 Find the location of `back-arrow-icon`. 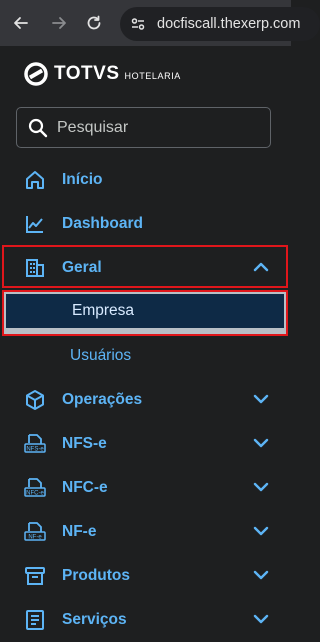

back-arrow-icon is located at coordinates (21, 23).